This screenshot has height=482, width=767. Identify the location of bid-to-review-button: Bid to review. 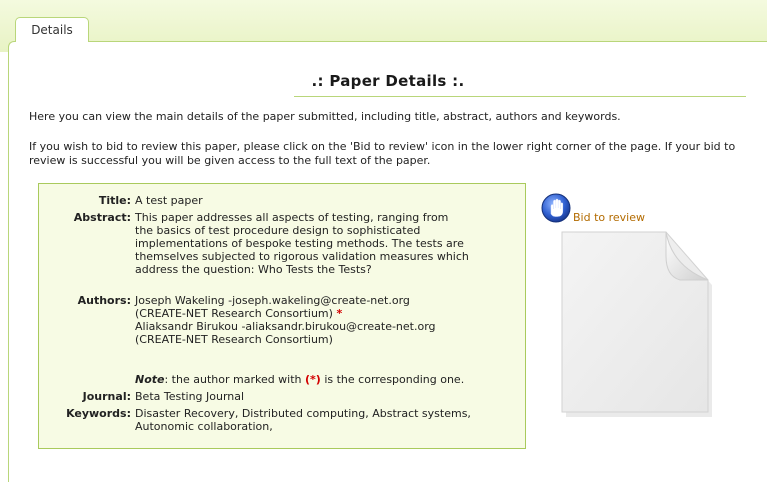
(601, 211).